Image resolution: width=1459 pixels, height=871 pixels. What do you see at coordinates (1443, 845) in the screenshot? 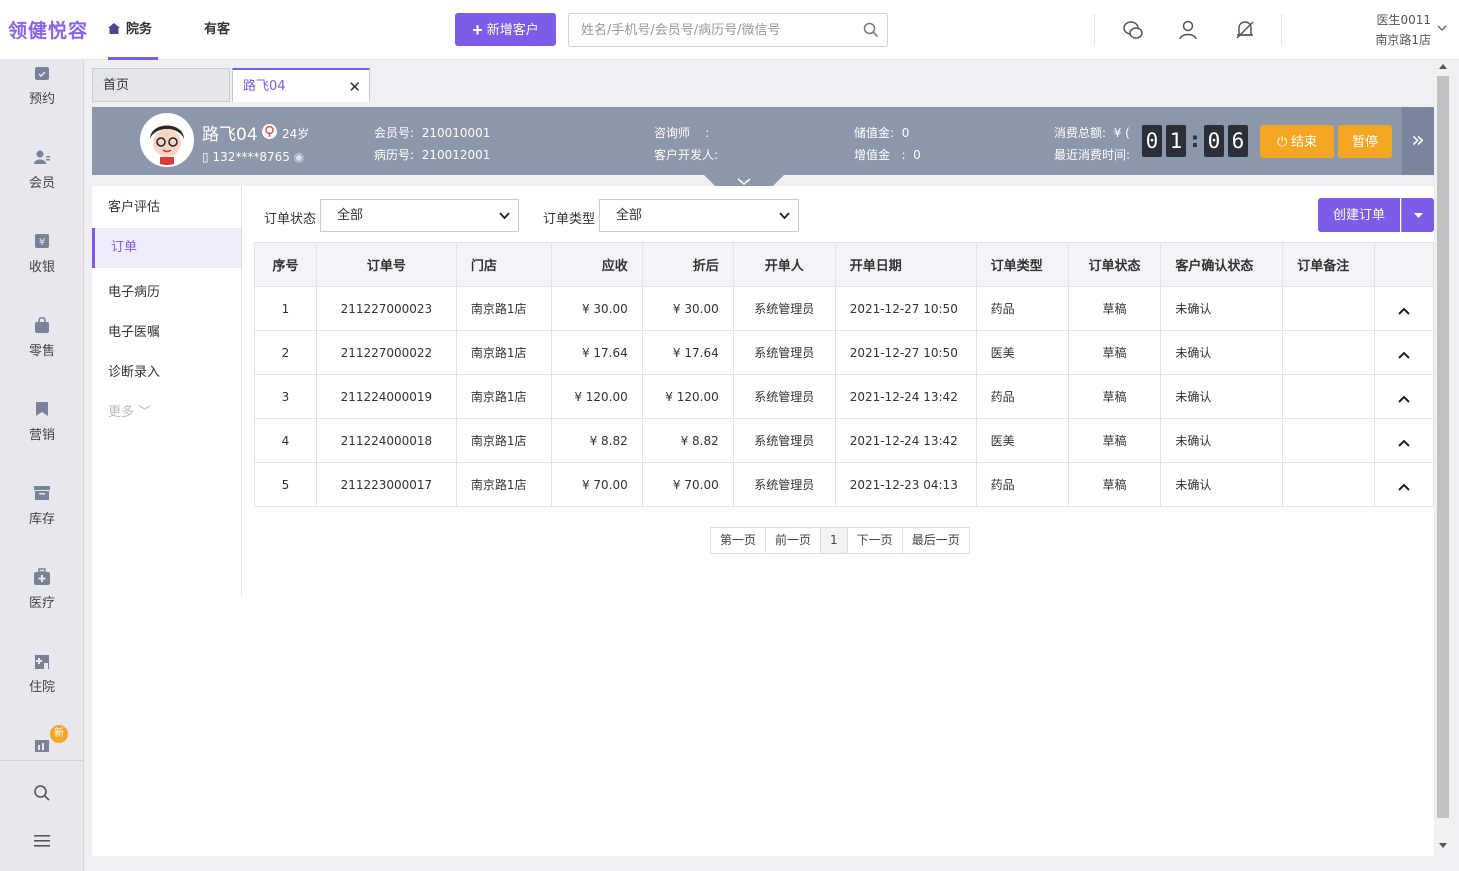
I see `scroll-down-icon` at bounding box center [1443, 845].